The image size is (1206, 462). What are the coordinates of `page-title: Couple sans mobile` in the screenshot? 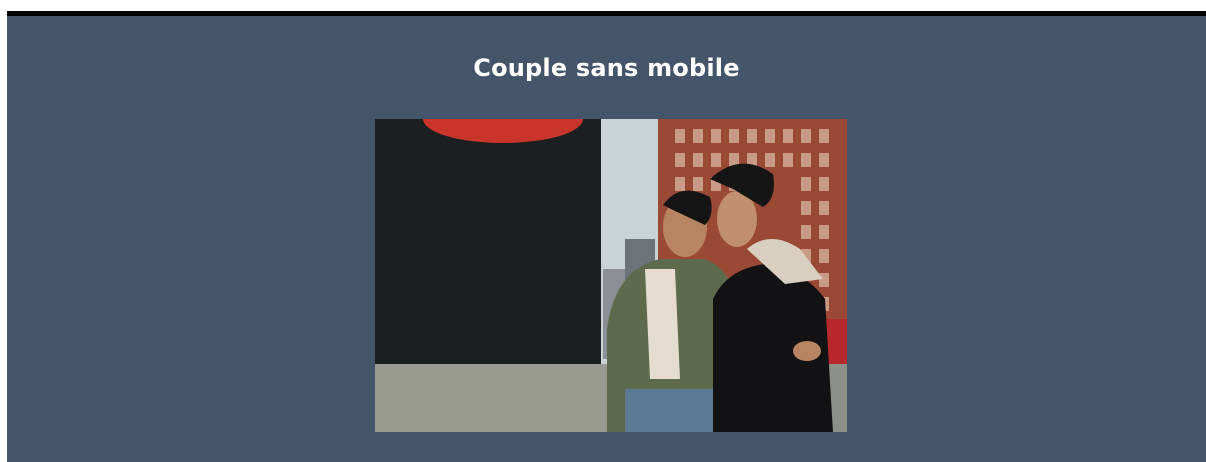 It's located at (606, 68).